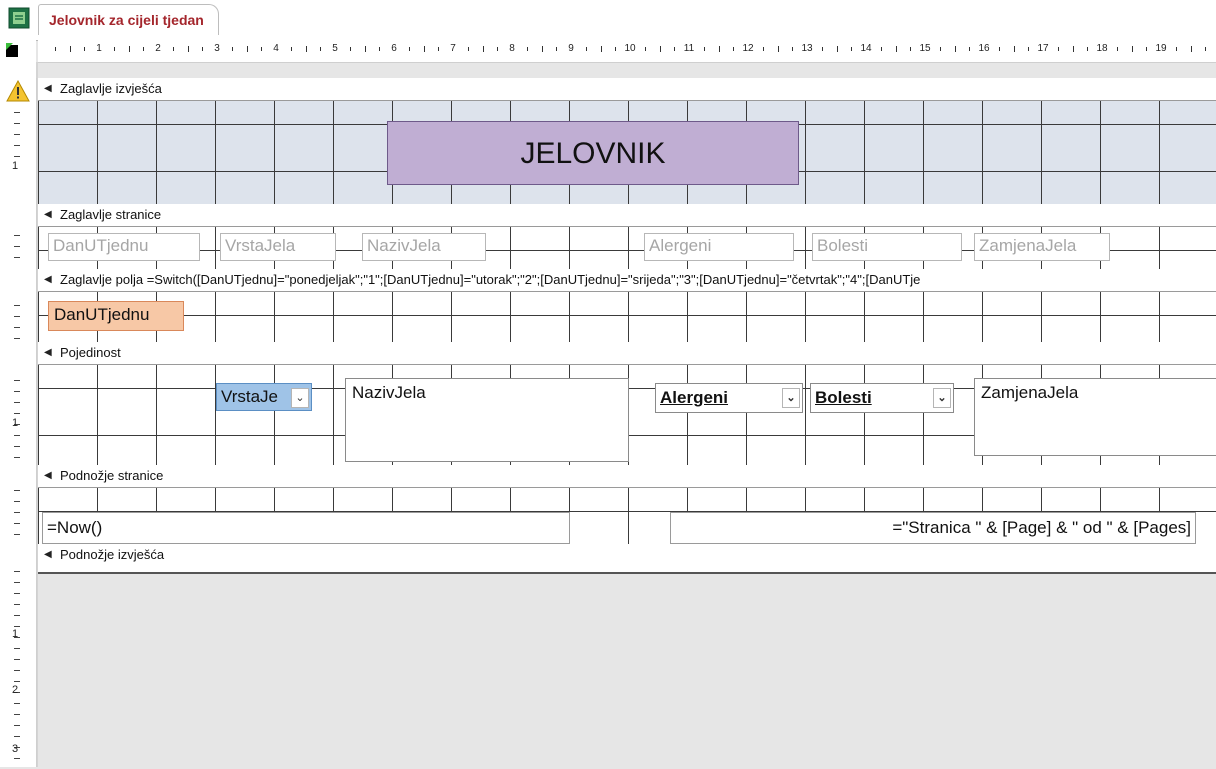  What do you see at coordinates (689, 48) in the screenshot?
I see `ruler-number: 11` at bounding box center [689, 48].